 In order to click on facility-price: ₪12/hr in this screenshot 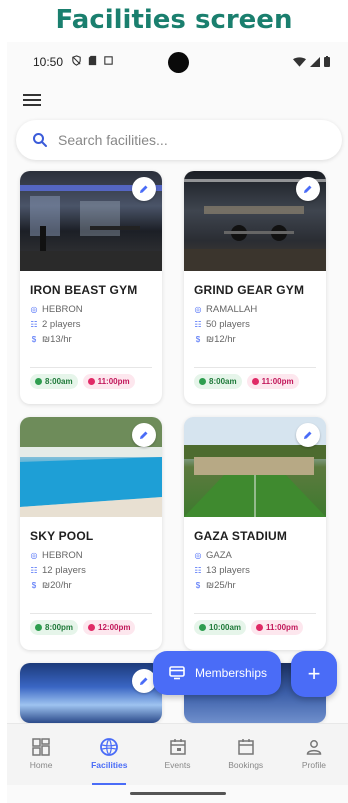, I will do `click(221, 339)`.